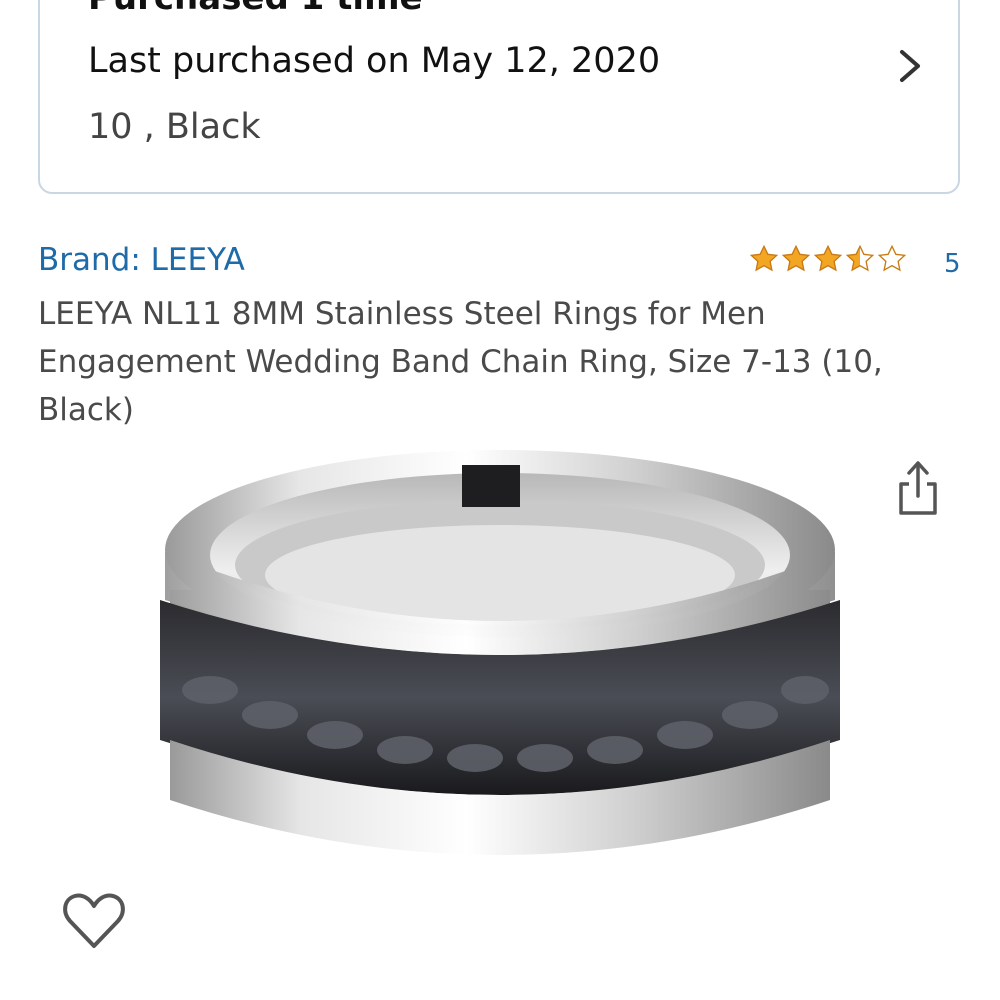 The height and width of the screenshot is (1000, 1000). I want to click on share-icon, so click(918, 488).